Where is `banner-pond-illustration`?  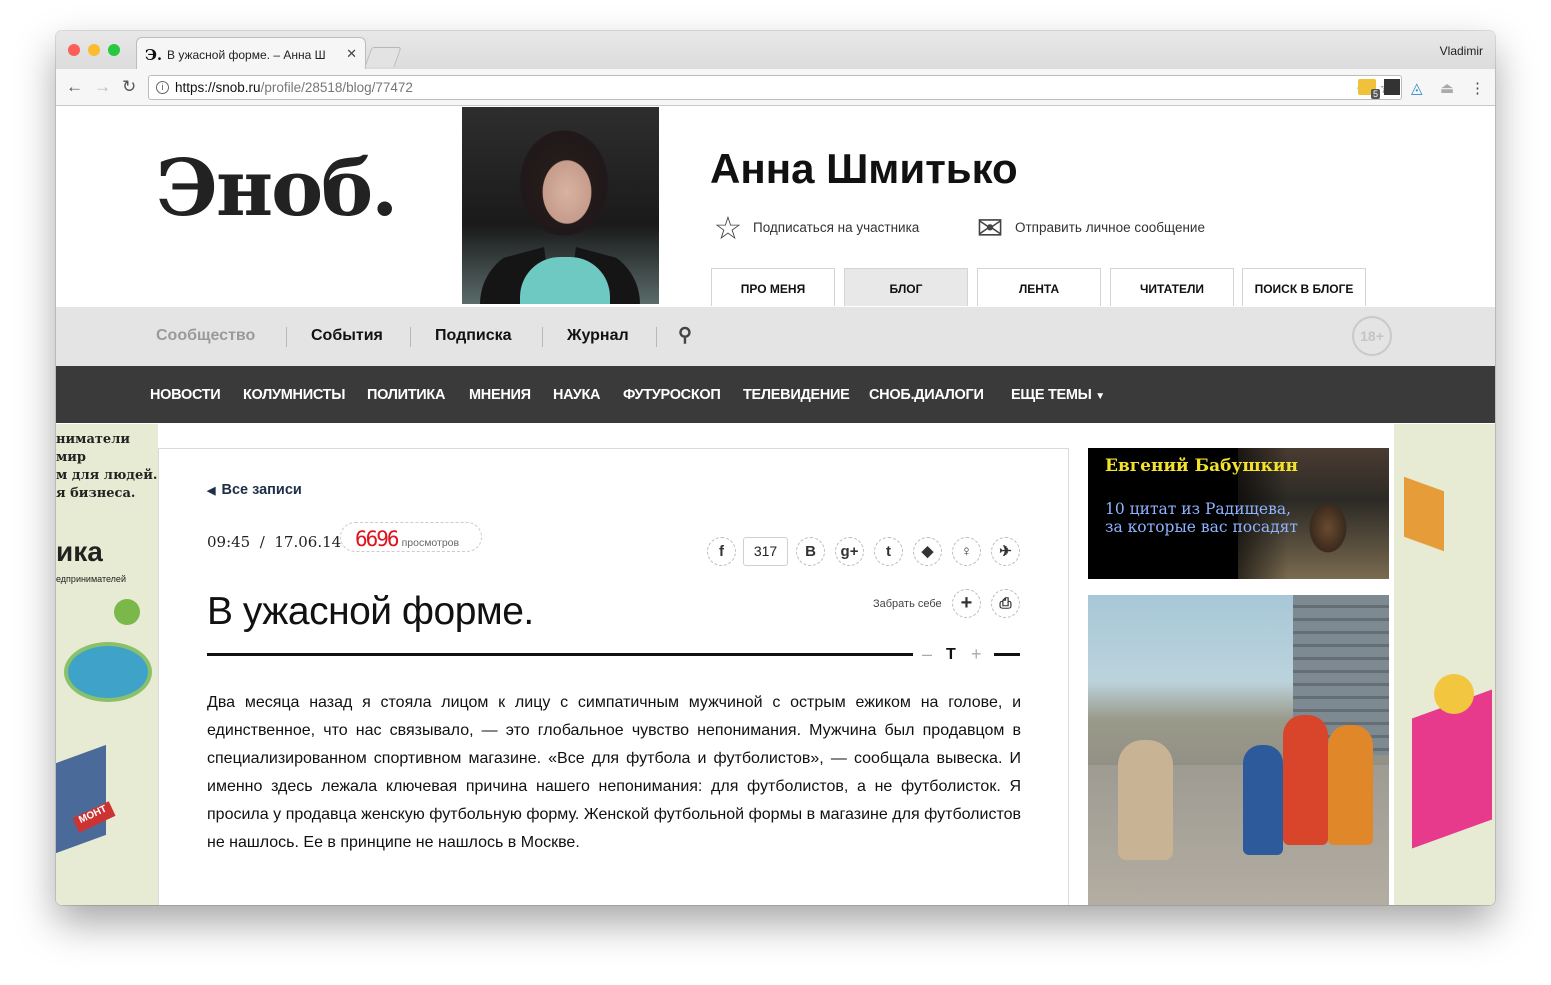 banner-pond-illustration is located at coordinates (108, 672).